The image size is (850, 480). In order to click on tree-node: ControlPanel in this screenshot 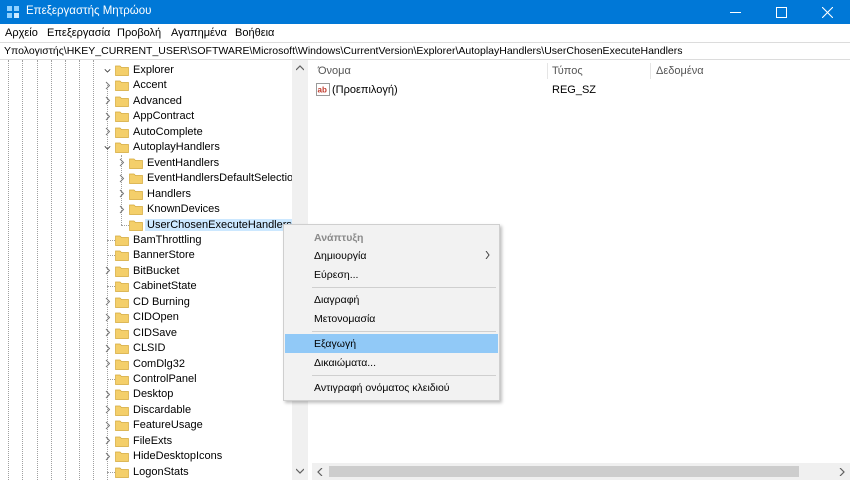, I will do `click(145, 379)`.